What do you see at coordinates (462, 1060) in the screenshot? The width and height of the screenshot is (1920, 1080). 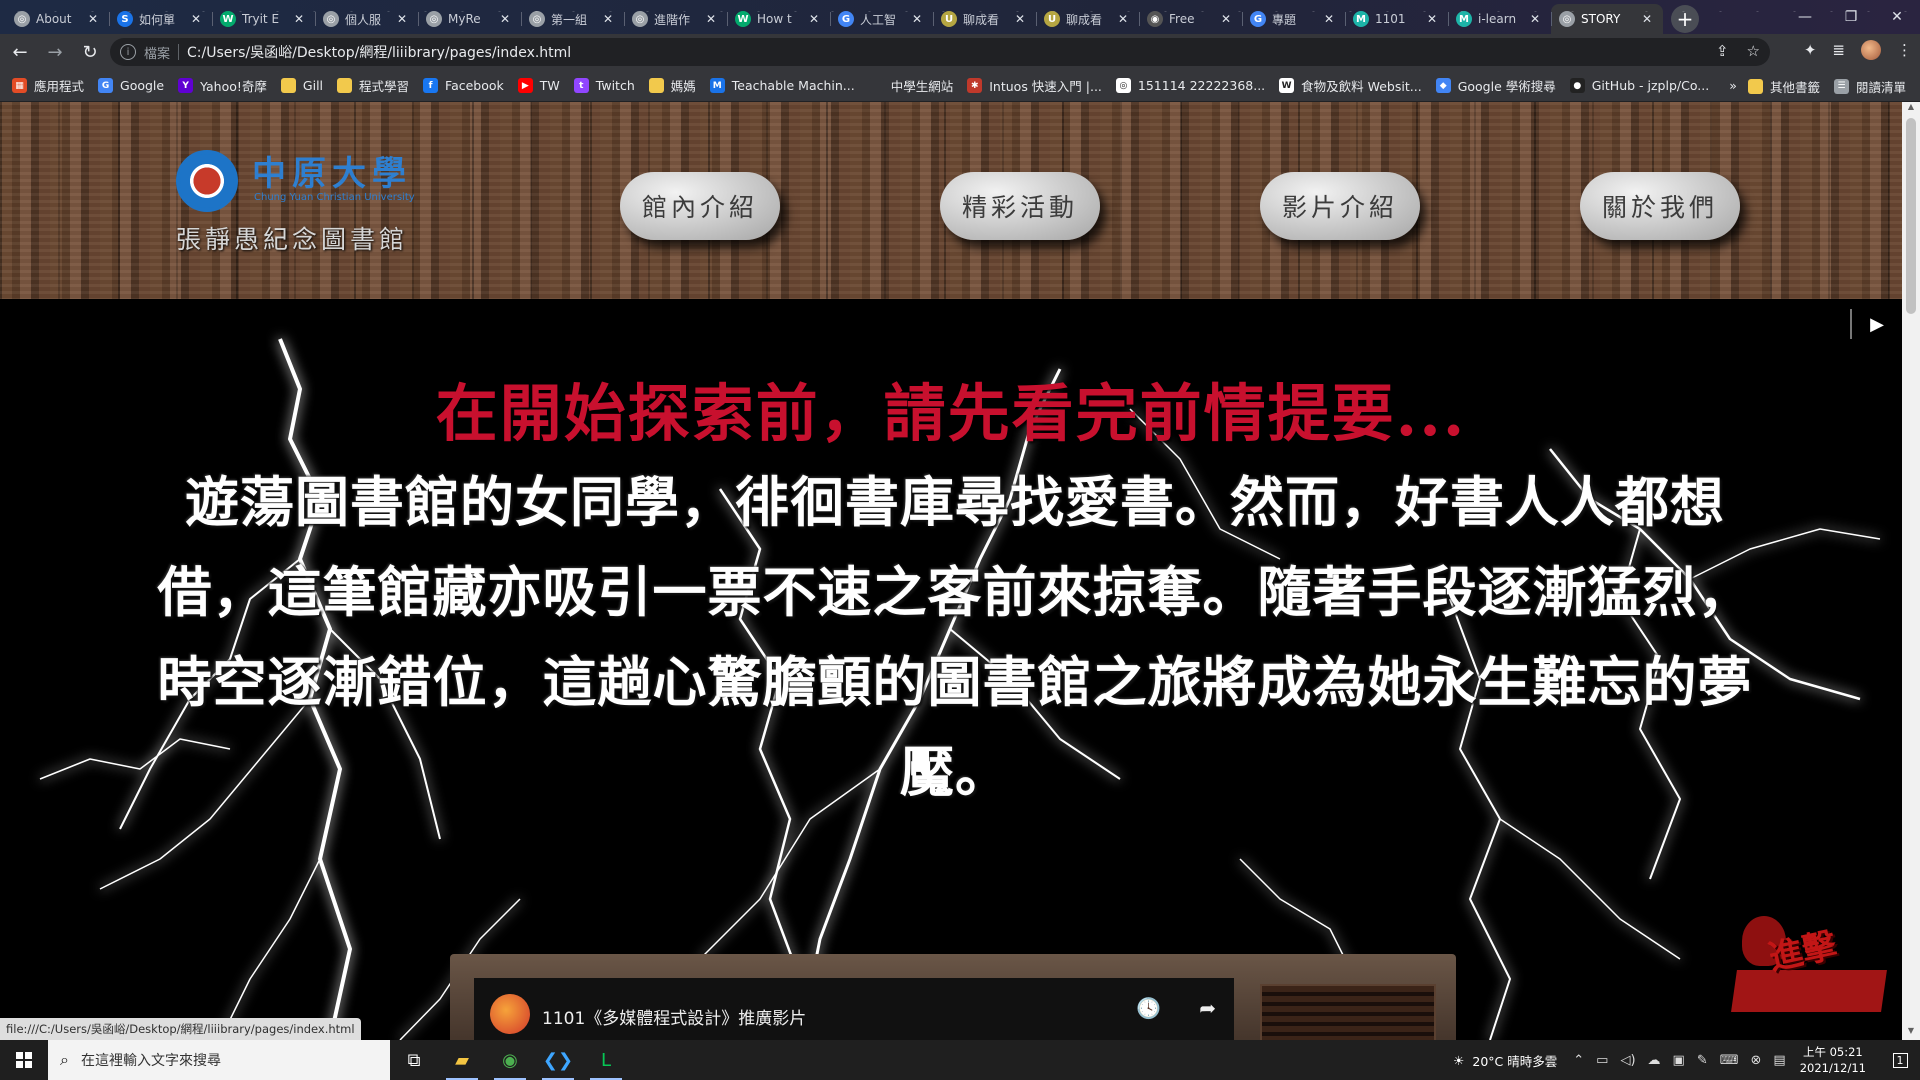 I see `file-explorer-icon: ▰` at bounding box center [462, 1060].